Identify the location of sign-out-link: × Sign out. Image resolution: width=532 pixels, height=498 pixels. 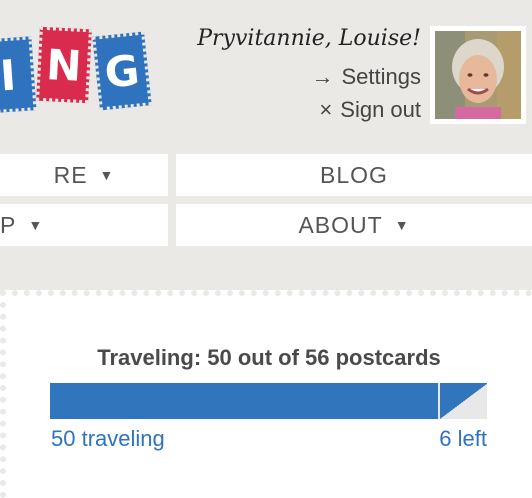
(370, 110).